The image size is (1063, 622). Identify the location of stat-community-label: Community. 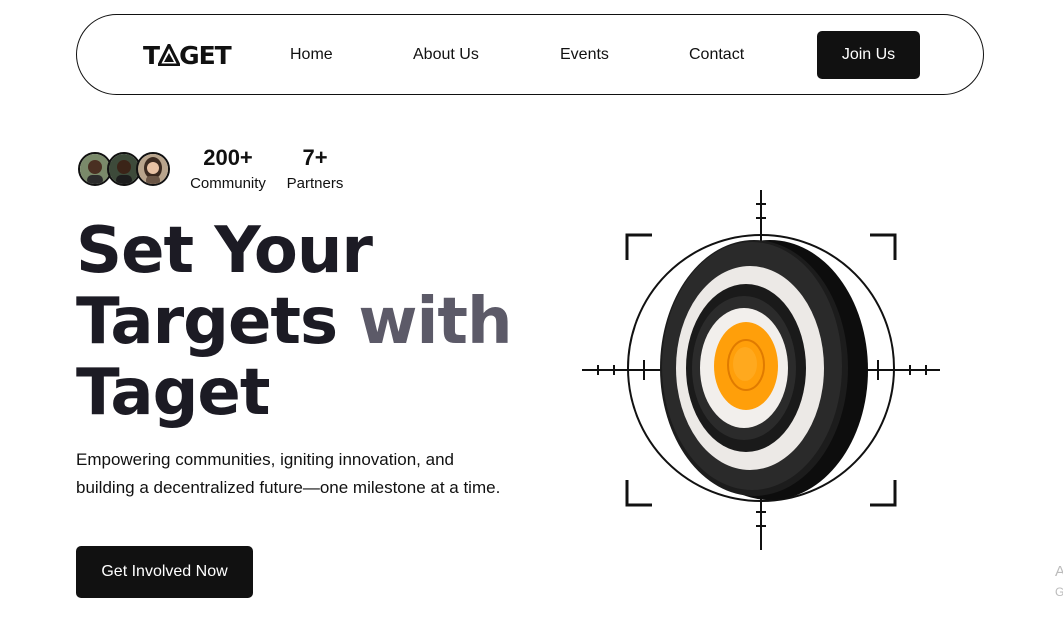
(228, 183).